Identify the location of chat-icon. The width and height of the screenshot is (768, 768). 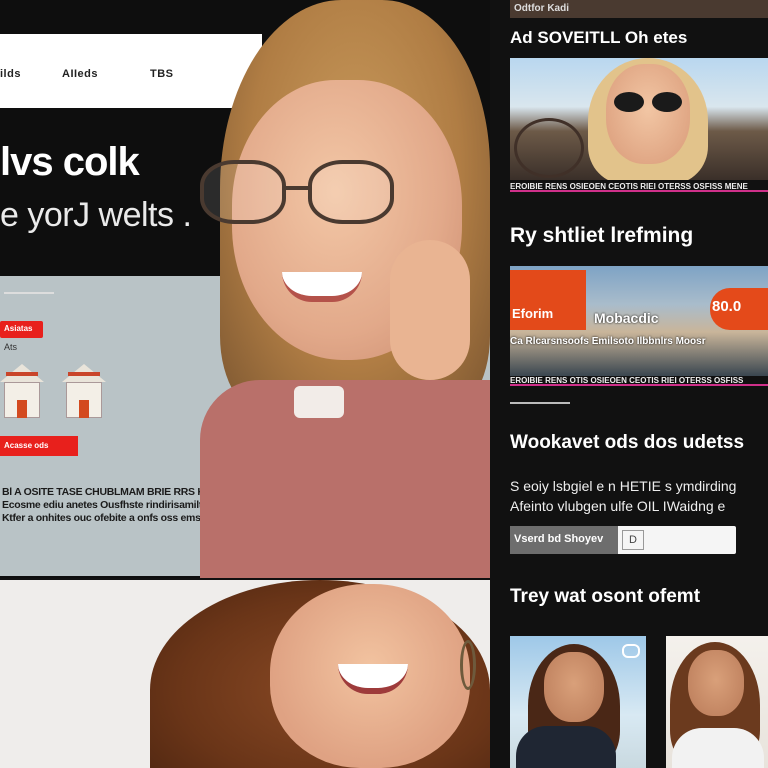
(631, 651).